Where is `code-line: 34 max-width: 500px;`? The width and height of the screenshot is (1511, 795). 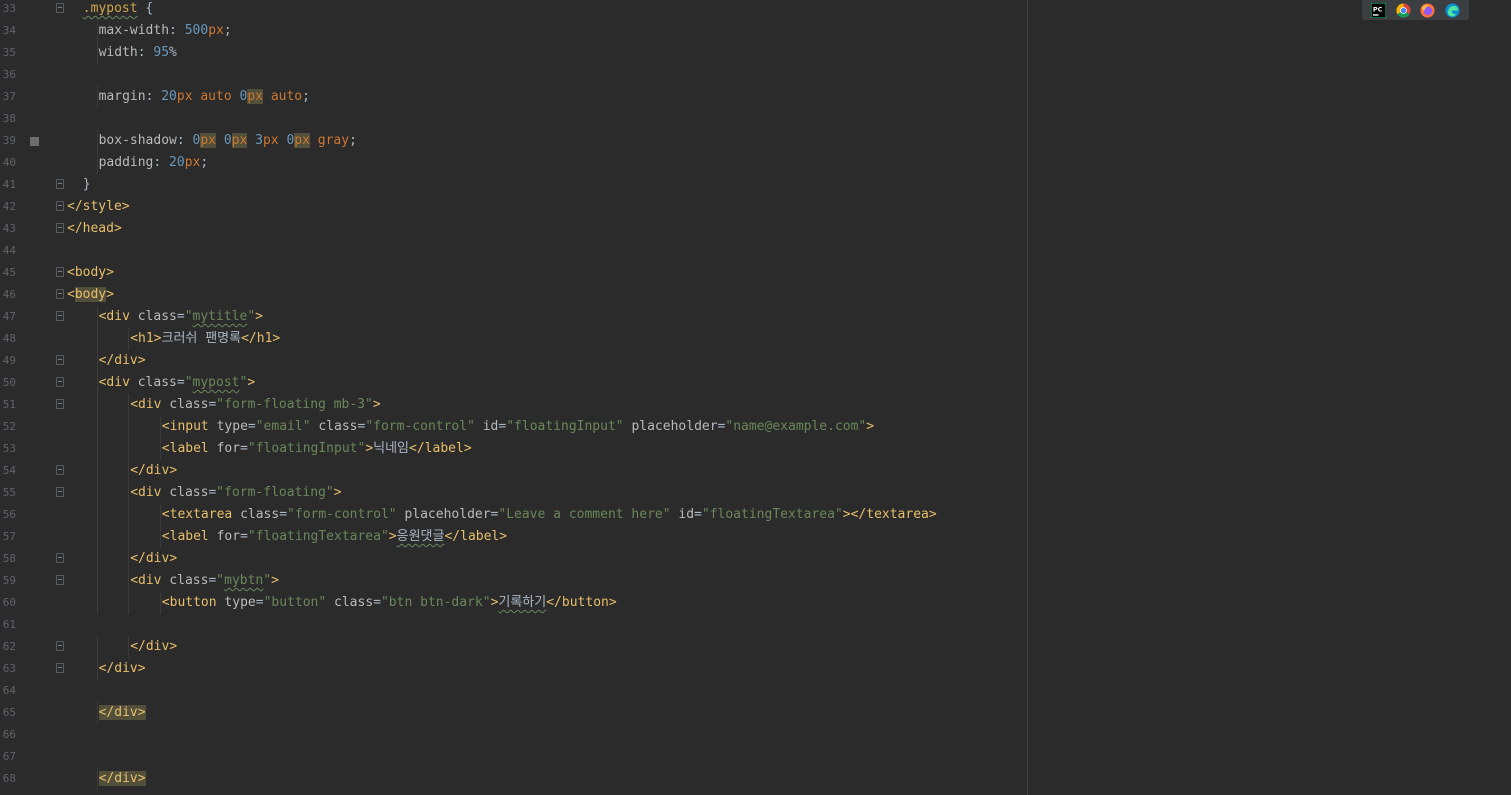 code-line: 34 max-width: 500px; is located at coordinates (513, 31).